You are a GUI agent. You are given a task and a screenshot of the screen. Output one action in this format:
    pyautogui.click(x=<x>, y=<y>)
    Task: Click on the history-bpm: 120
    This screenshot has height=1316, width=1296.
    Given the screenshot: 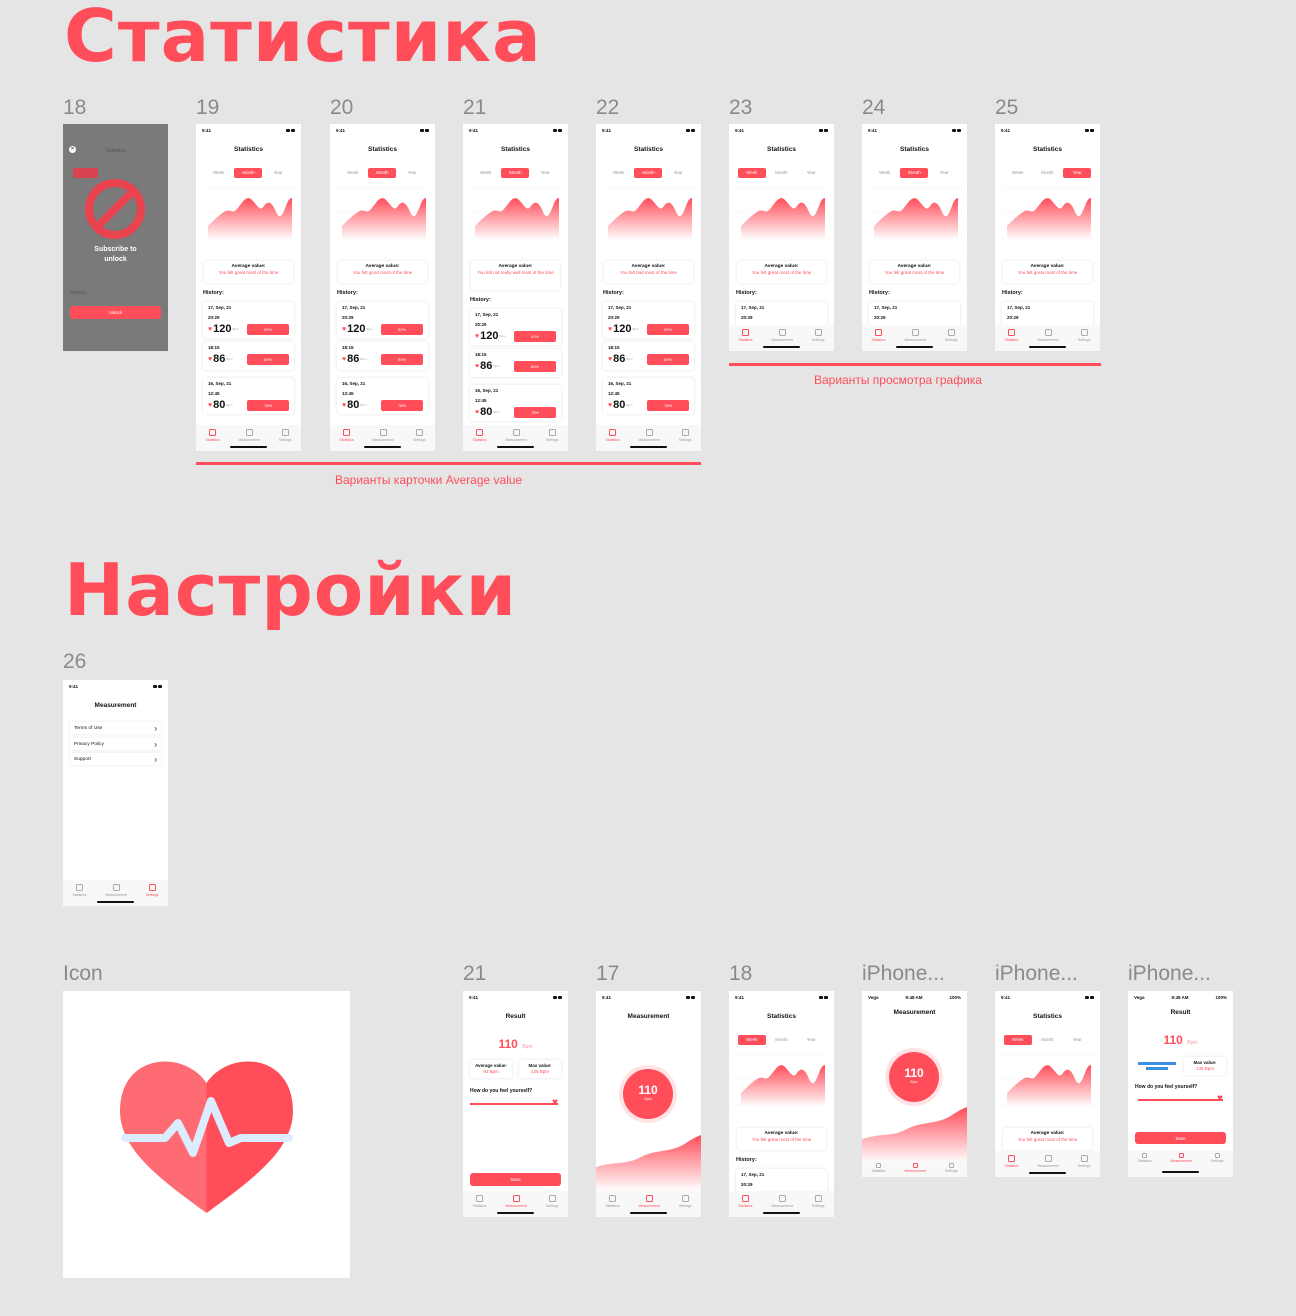 What is the action you would take?
    pyautogui.click(x=622, y=329)
    